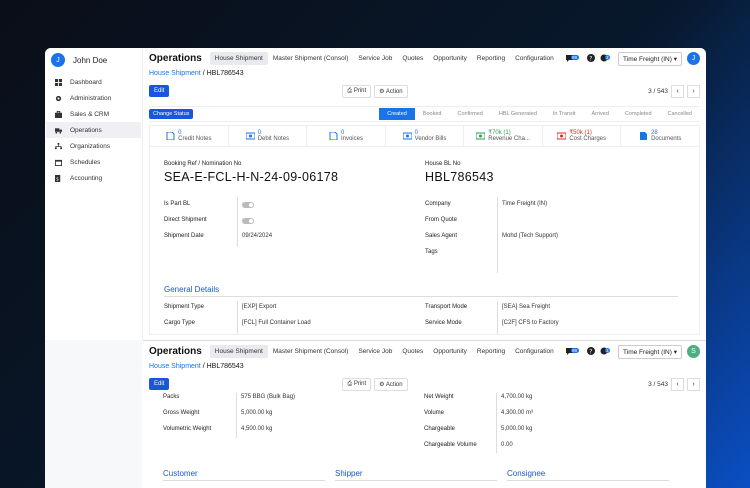  What do you see at coordinates (346, 136) in the screenshot?
I see `invoices-card: 0 Invoices` at bounding box center [346, 136].